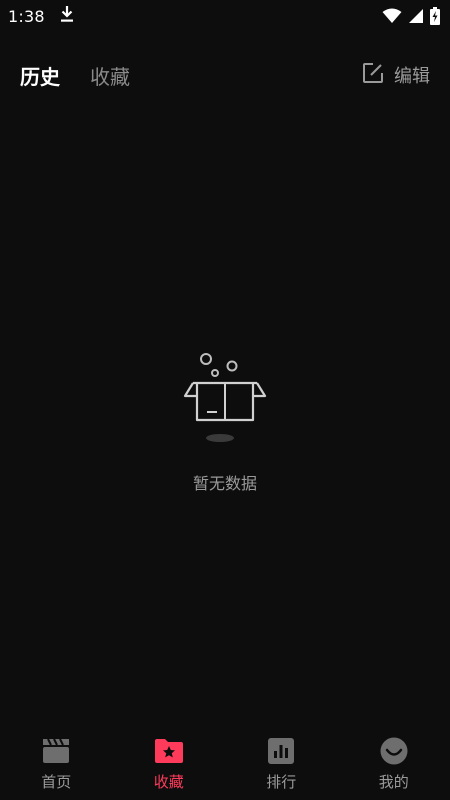 The width and height of the screenshot is (450, 800). I want to click on status-left: 1:38, so click(41, 16).